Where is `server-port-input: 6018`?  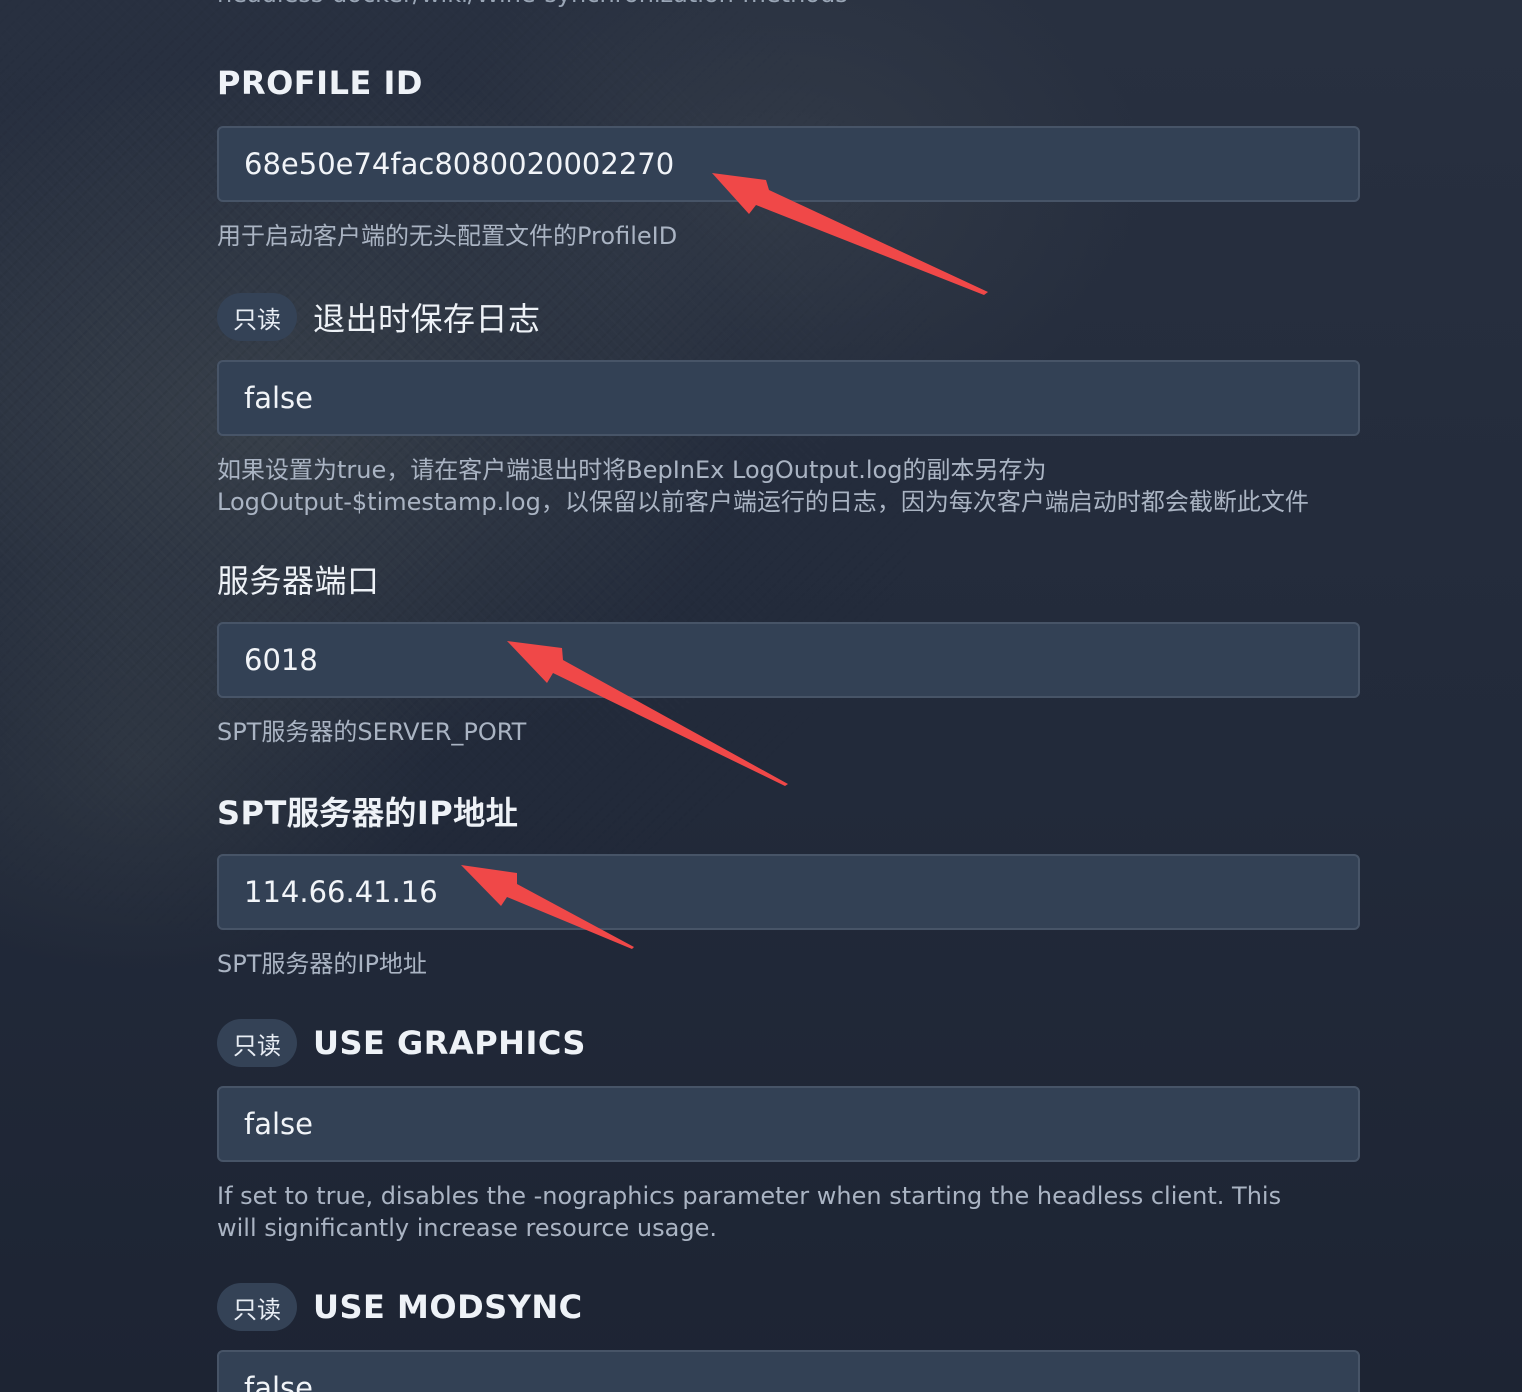 server-port-input: 6018 is located at coordinates (788, 660).